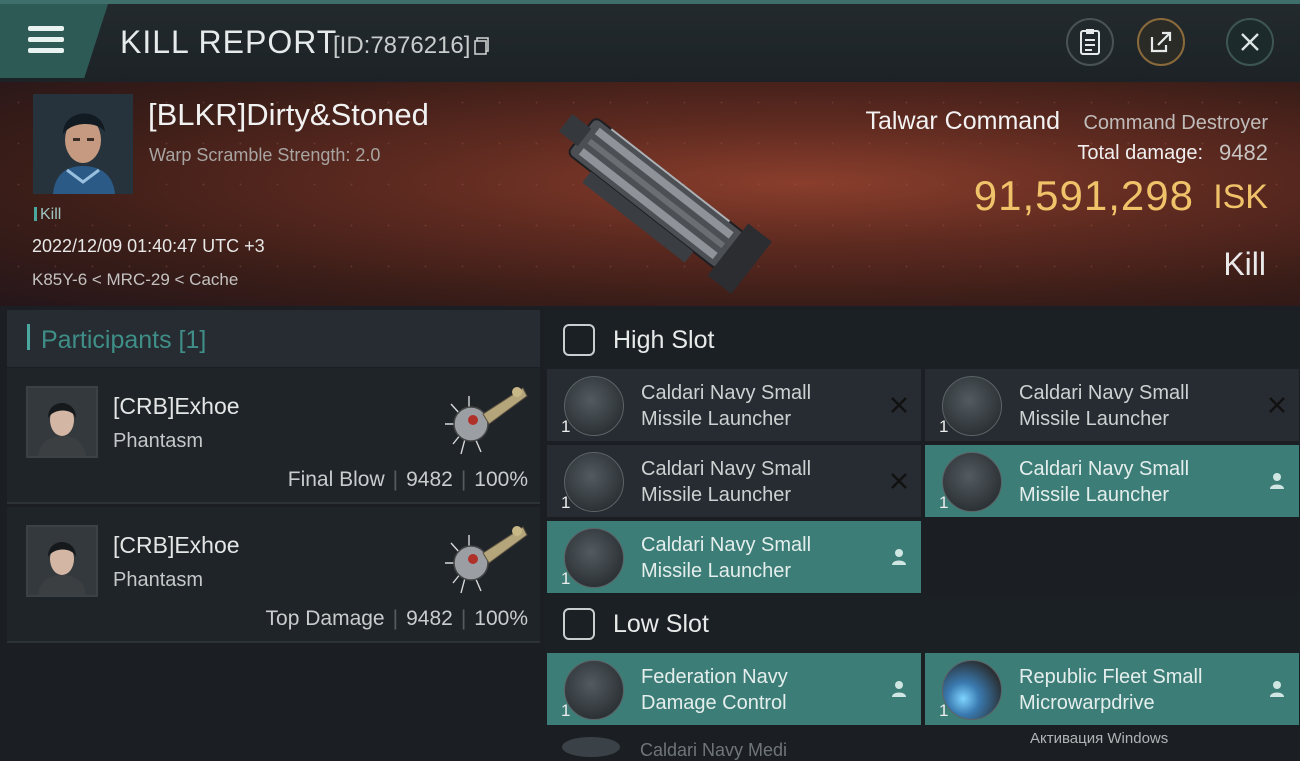  What do you see at coordinates (922, 341) in the screenshot?
I see `high-slot-header: High Slot` at bounding box center [922, 341].